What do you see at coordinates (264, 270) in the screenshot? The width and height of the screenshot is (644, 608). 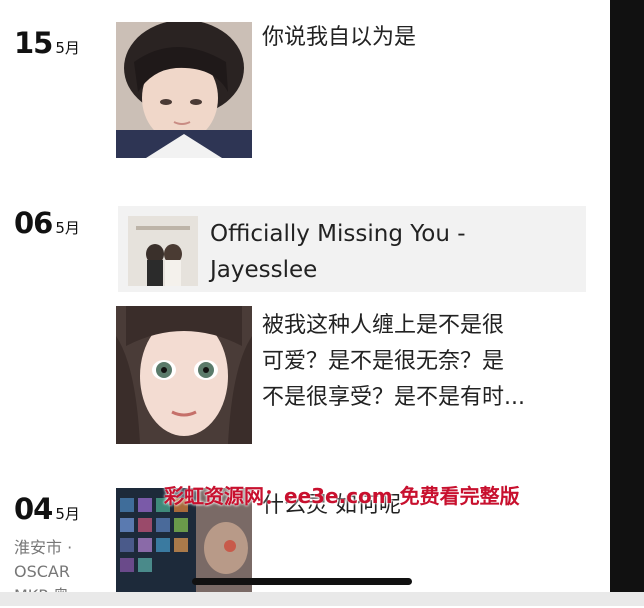 I see `artist-name: Jayesslee` at bounding box center [264, 270].